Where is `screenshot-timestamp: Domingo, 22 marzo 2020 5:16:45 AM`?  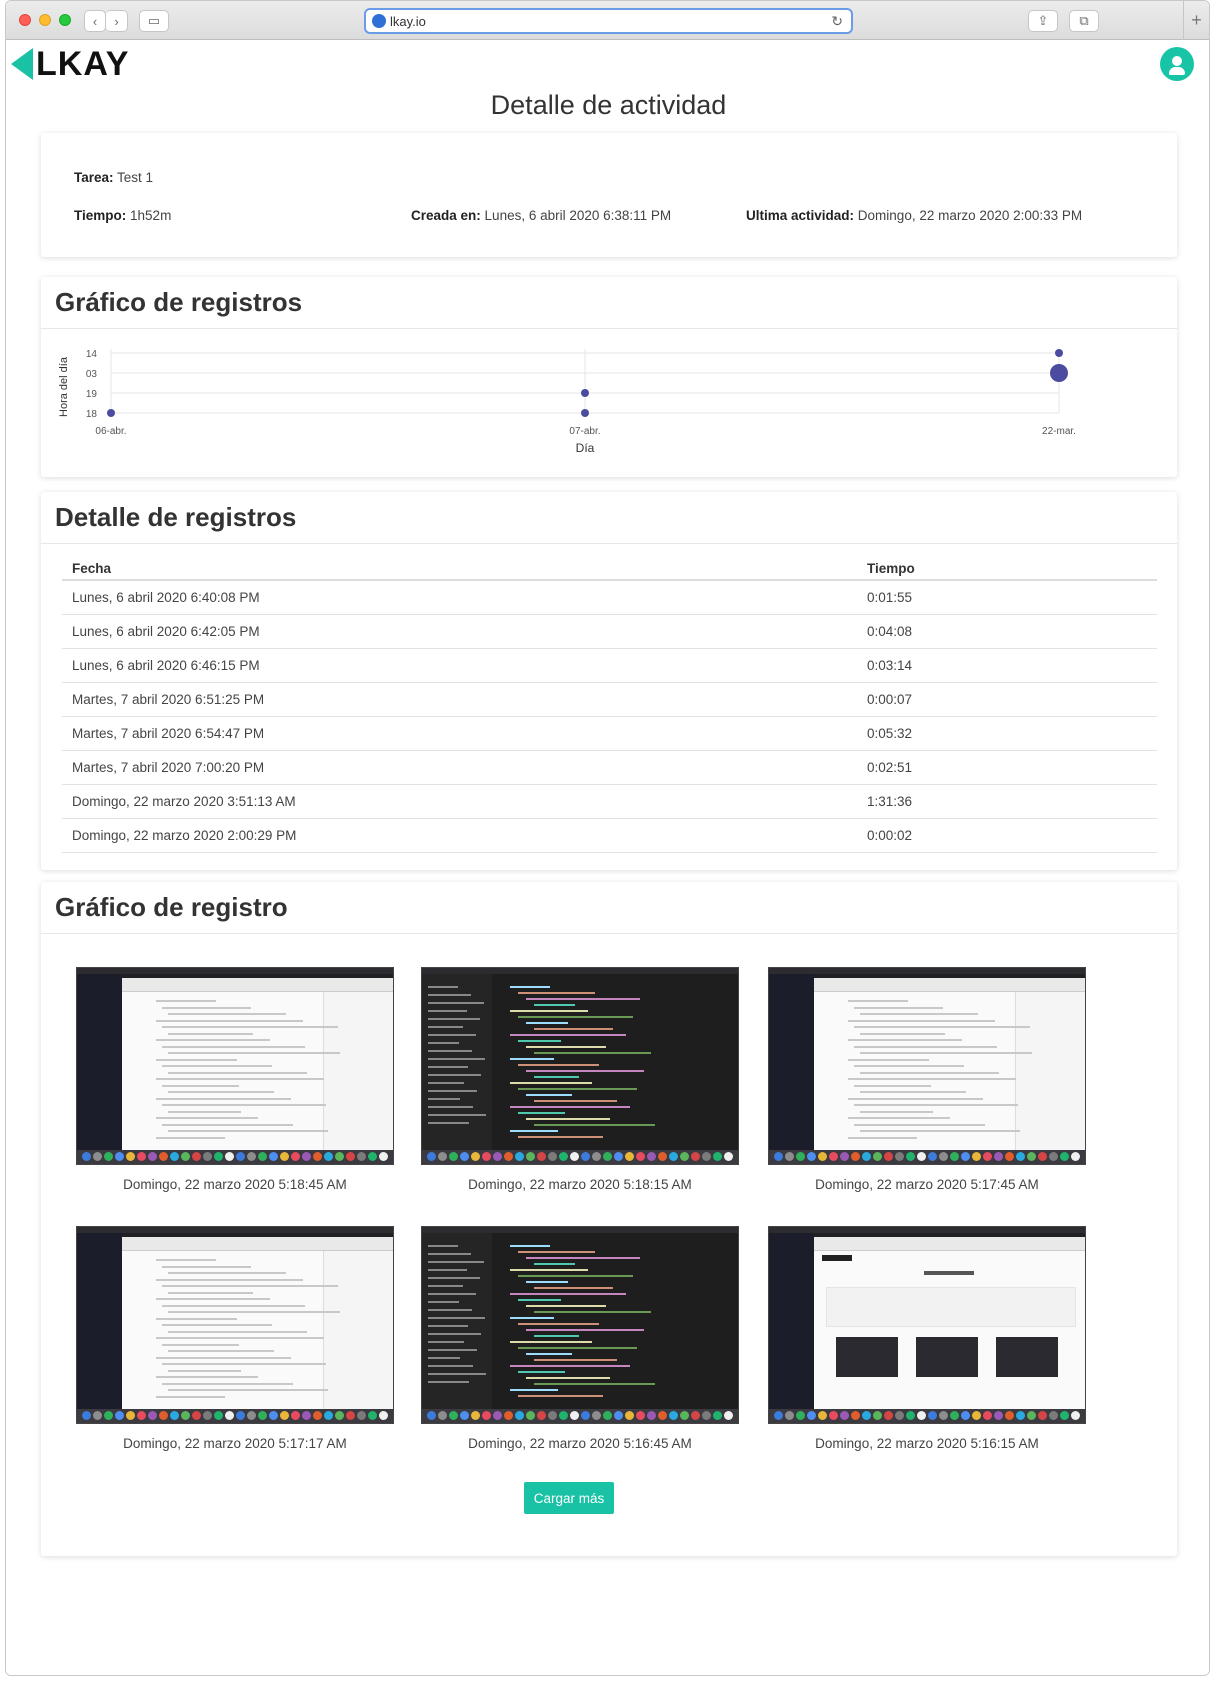
screenshot-timestamp: Domingo, 22 marzo 2020 5:16:45 AM is located at coordinates (580, 1443).